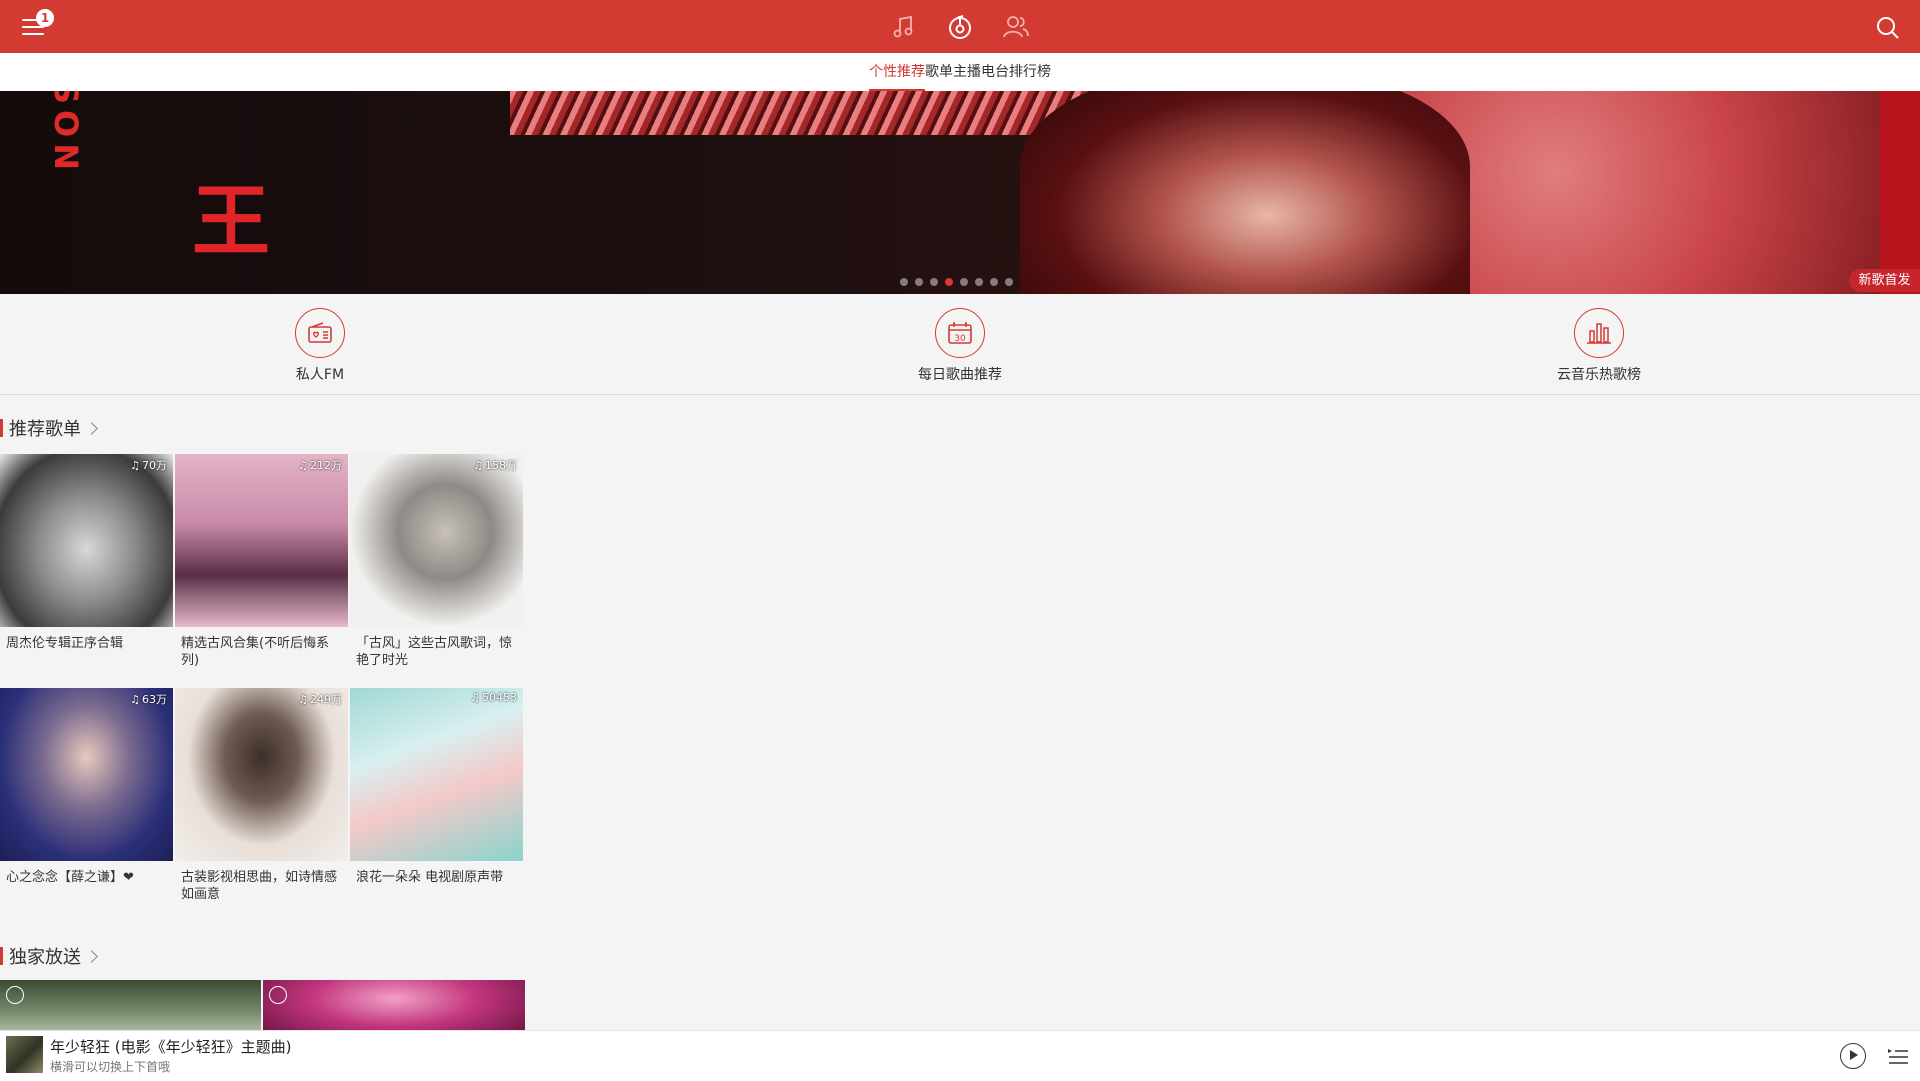  What do you see at coordinates (261, 540) in the screenshot?
I see `playlist-cover: ♫ 212万` at bounding box center [261, 540].